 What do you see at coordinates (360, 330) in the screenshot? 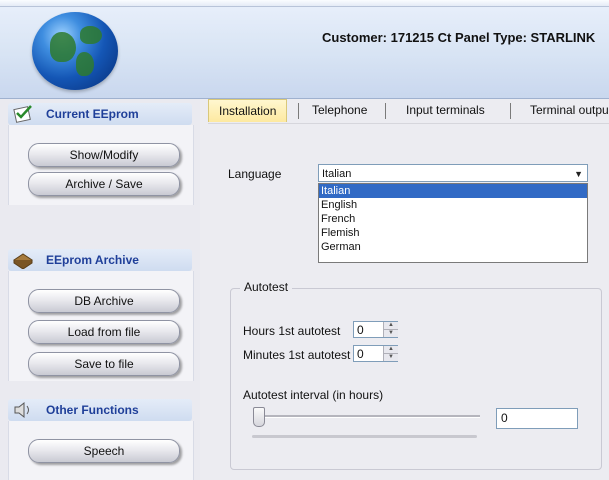
I see `hours-autotest-value: 0` at bounding box center [360, 330].